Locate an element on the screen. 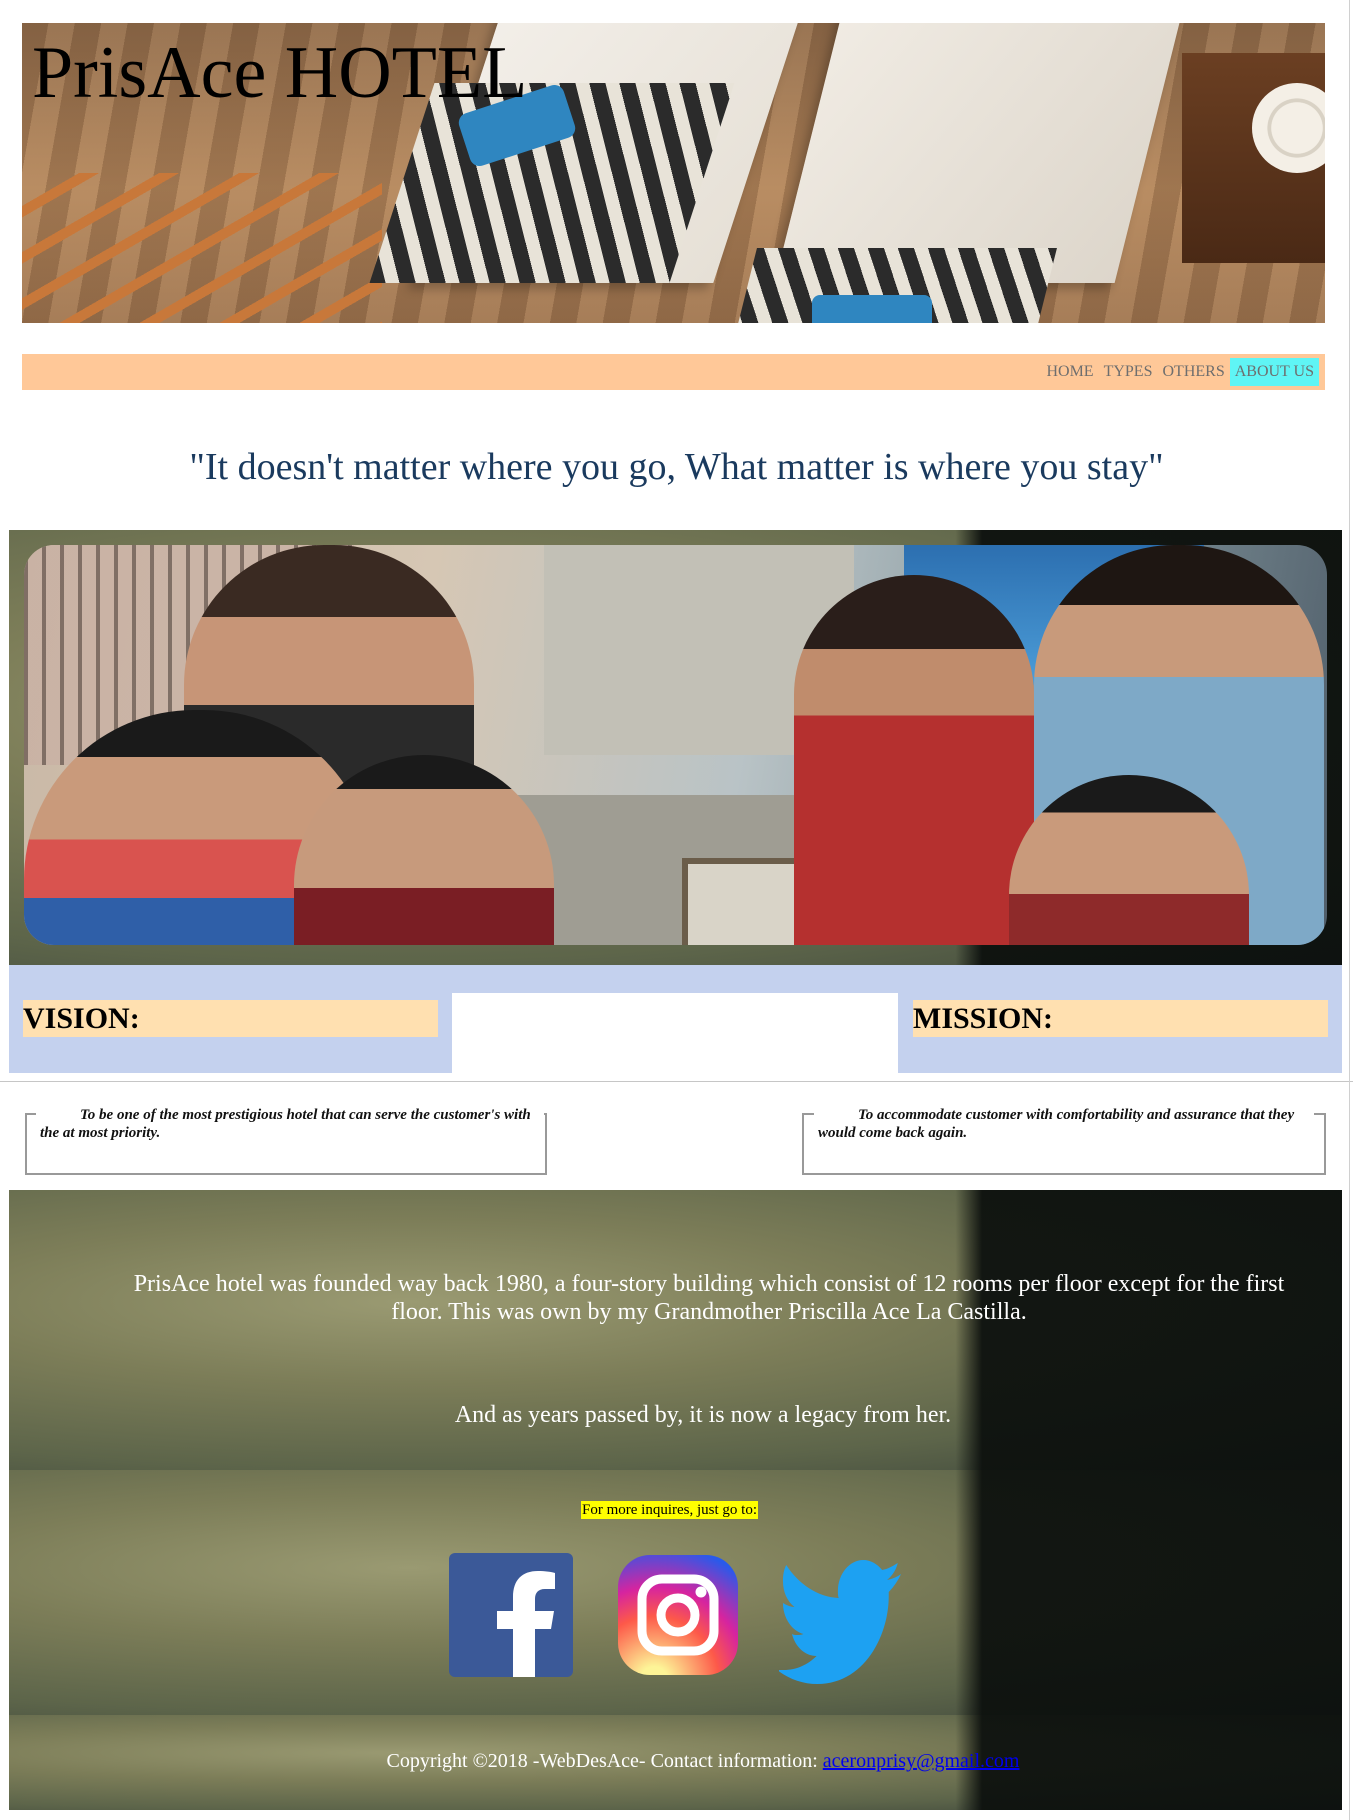  facebook-icon is located at coordinates (511, 1615).